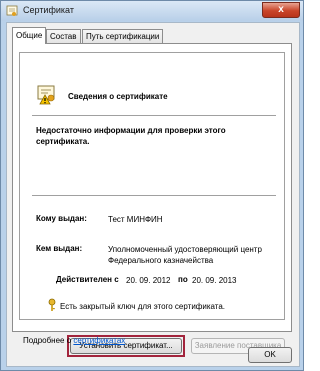  What do you see at coordinates (152, 11) in the screenshot?
I see `title-bar: Сертификат x` at bounding box center [152, 11].